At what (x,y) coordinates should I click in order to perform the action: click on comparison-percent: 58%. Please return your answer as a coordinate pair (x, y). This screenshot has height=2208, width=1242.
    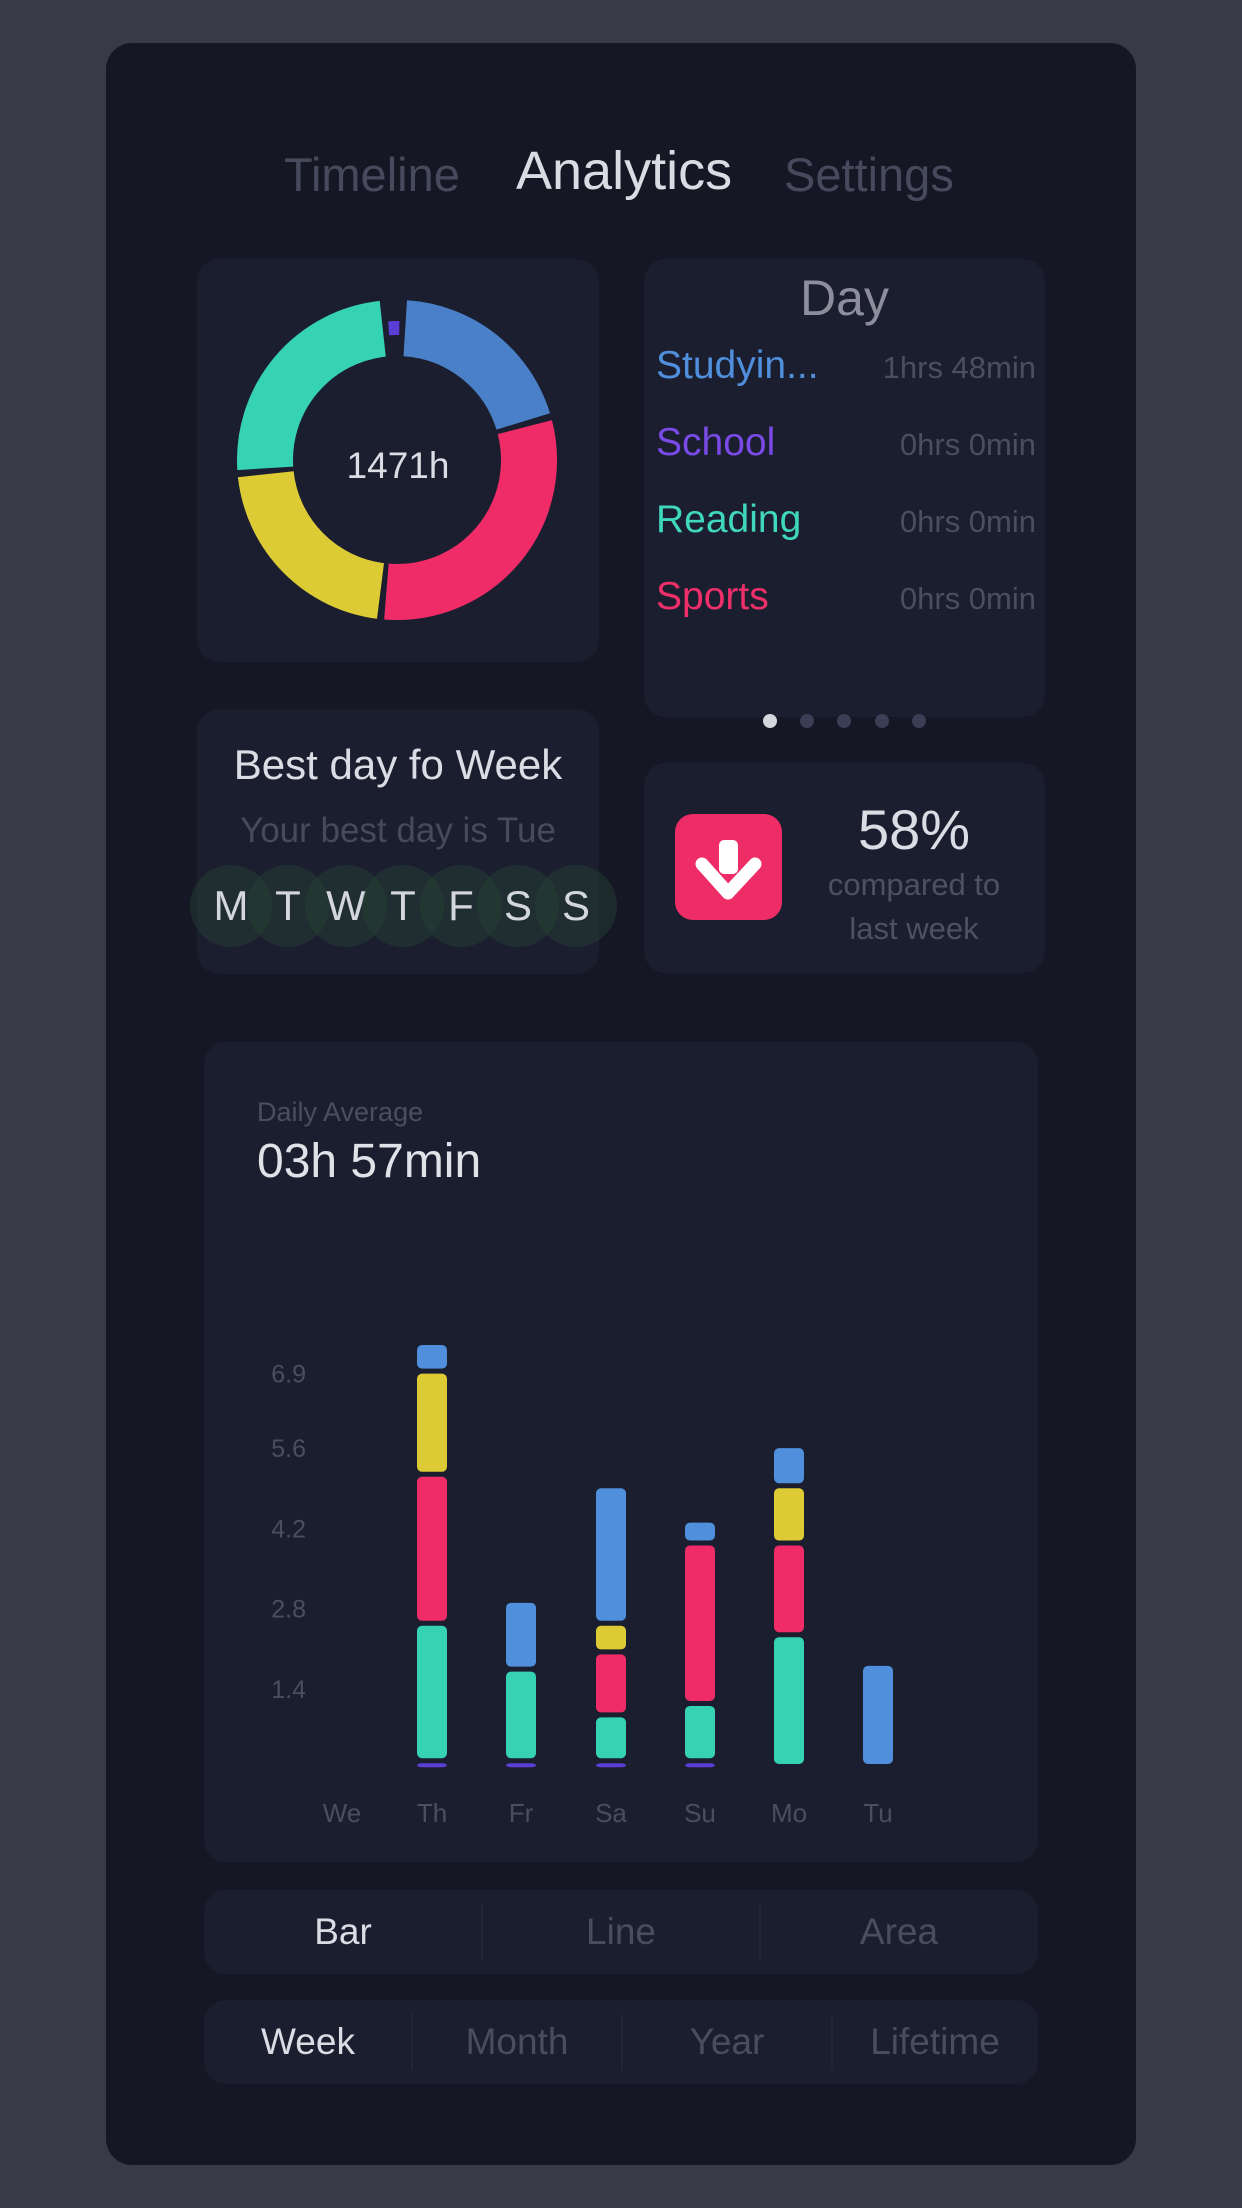
    Looking at the image, I should click on (914, 829).